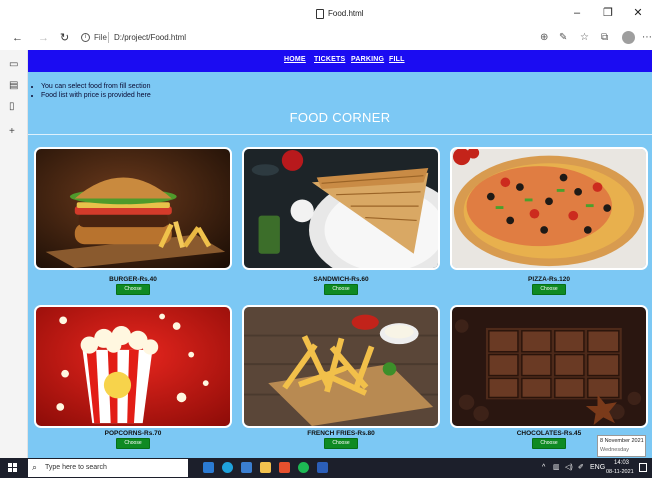 The height and width of the screenshot is (478, 652). What do you see at coordinates (341, 366) in the screenshot?
I see `french-fries-image` at bounding box center [341, 366].